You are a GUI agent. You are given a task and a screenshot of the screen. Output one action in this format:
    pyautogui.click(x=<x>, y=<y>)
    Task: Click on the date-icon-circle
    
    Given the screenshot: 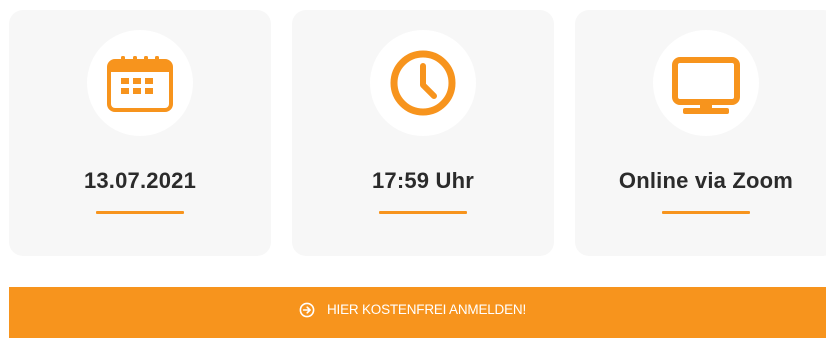 What is the action you would take?
    pyautogui.click(x=140, y=83)
    